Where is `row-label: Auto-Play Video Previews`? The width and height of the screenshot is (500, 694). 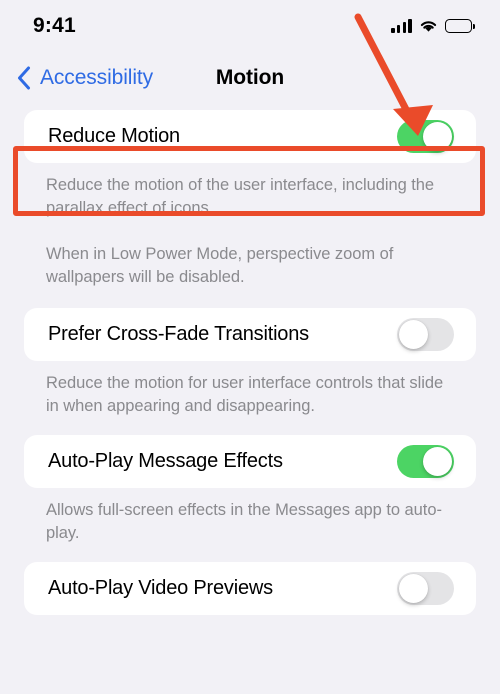
row-label: Auto-Play Video Previews is located at coordinates (160, 588).